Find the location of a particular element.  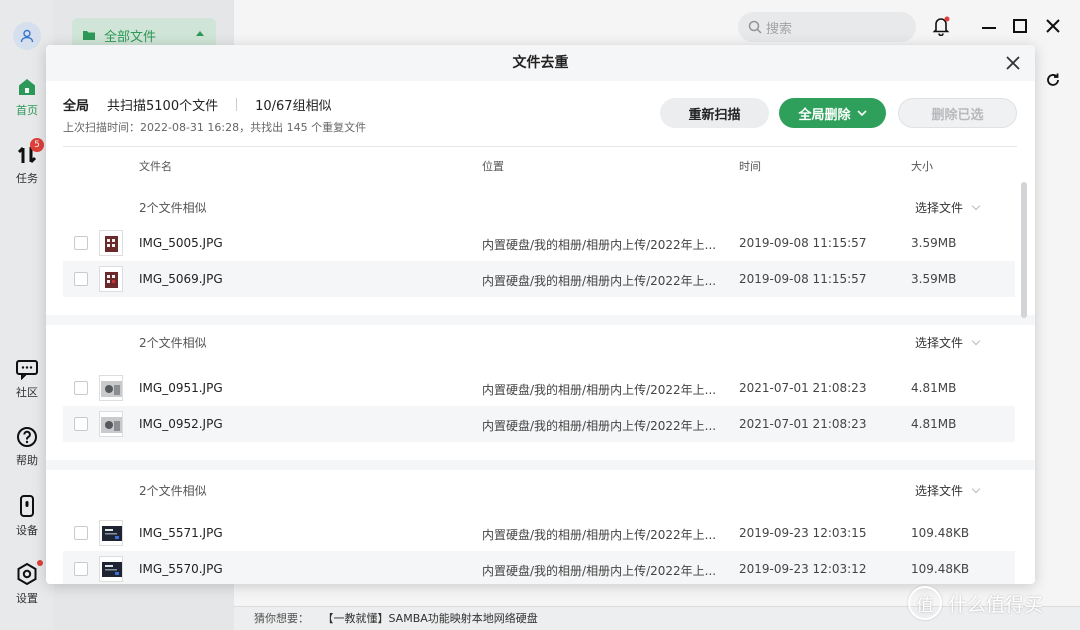

close-icon is located at coordinates (1013, 63).